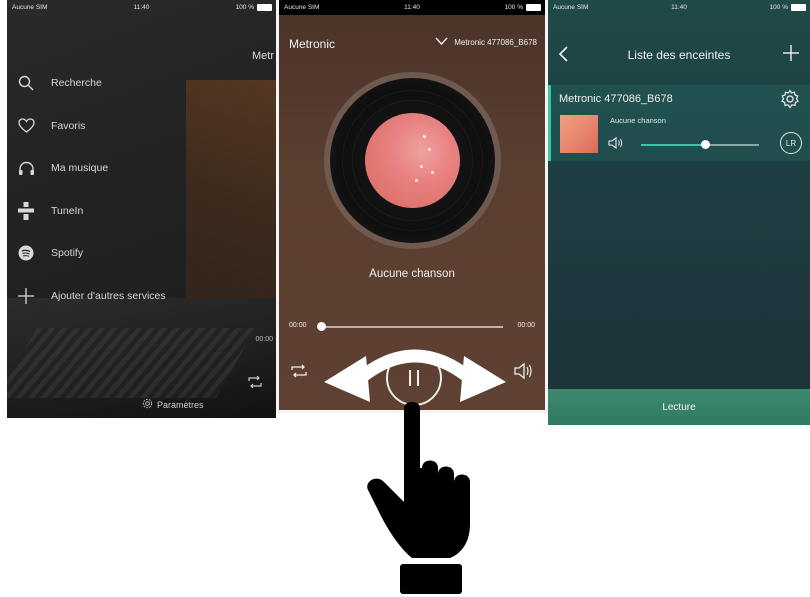  What do you see at coordinates (137, 168) in the screenshot?
I see `menu-item-my-music: Ma musique` at bounding box center [137, 168].